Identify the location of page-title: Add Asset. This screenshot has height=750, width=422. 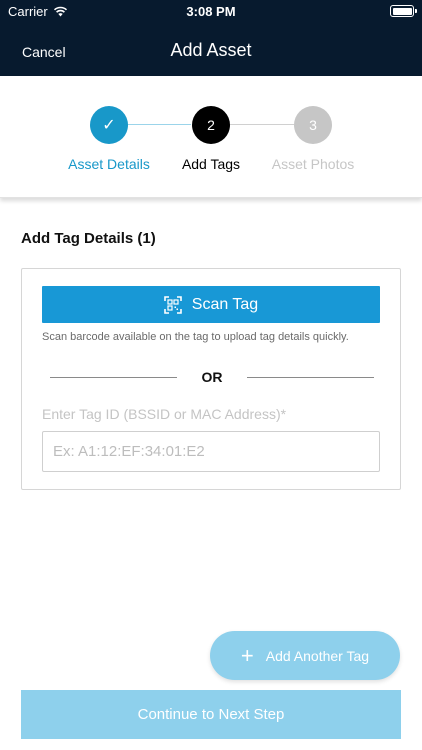
(211, 50).